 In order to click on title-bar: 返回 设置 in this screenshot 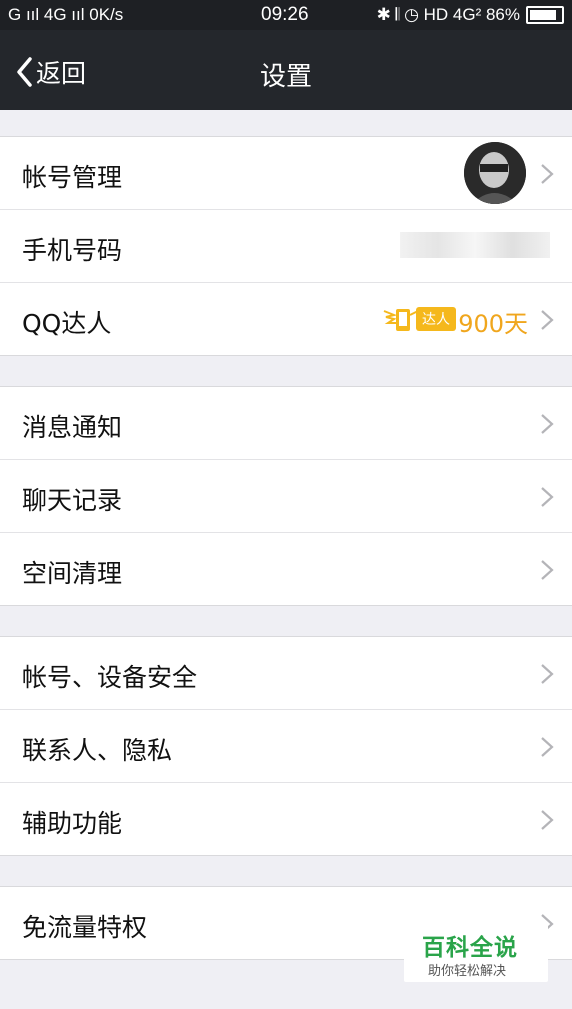, I will do `click(286, 70)`.